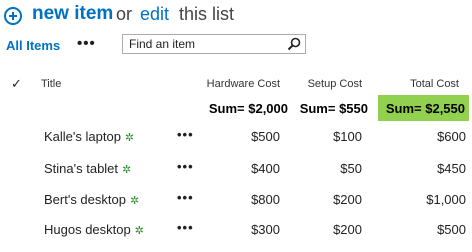 This screenshot has height=252, width=472. I want to click on item-title: Stina's tablet ✲, so click(87, 168).